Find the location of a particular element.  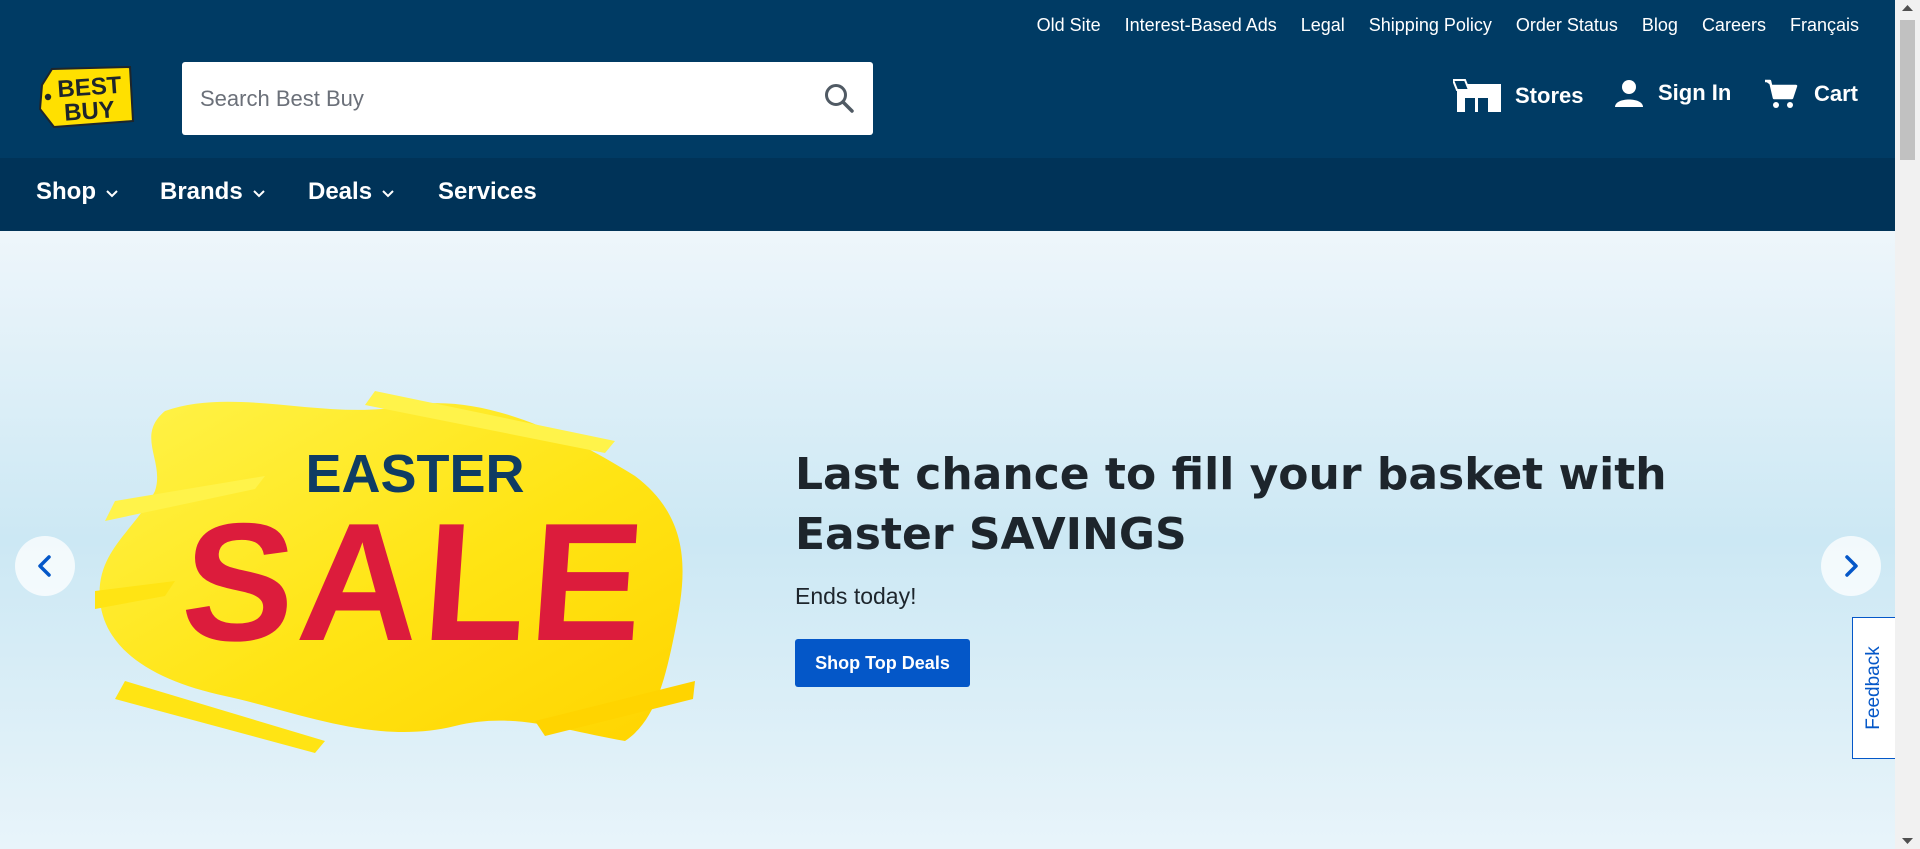

link-interest-based-ads: Interest-Based Ads is located at coordinates (1201, 25).